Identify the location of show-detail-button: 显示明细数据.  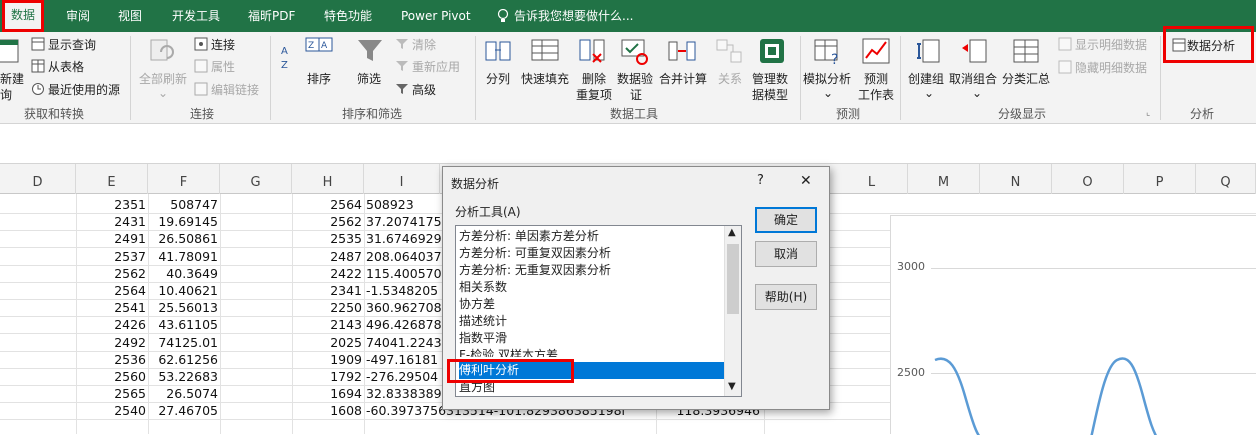
(1111, 44).